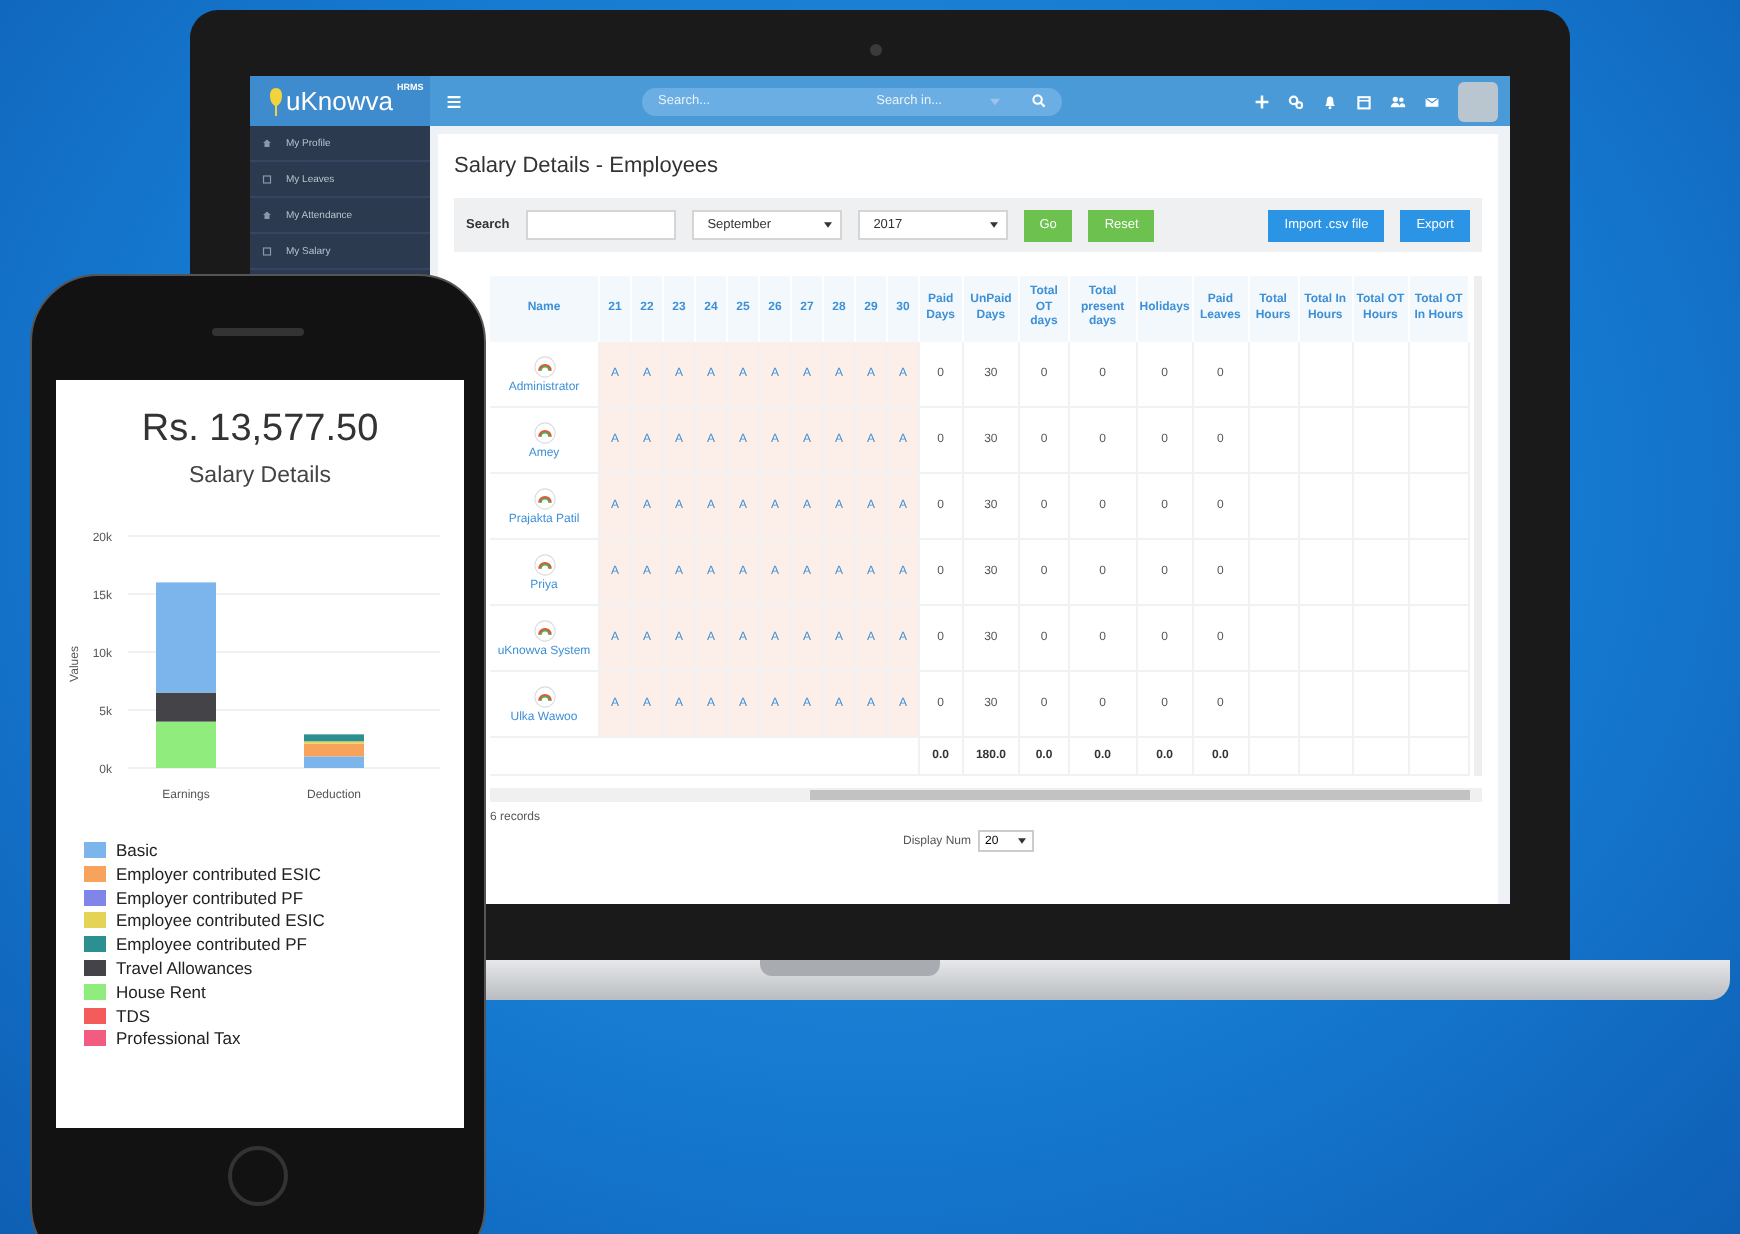 The image size is (1740, 1234). What do you see at coordinates (258, 332) in the screenshot?
I see `speaker-icon` at bounding box center [258, 332].